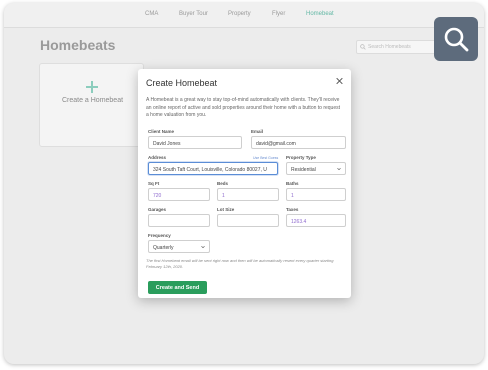  I want to click on page-title: Homebeats, so click(78, 45).